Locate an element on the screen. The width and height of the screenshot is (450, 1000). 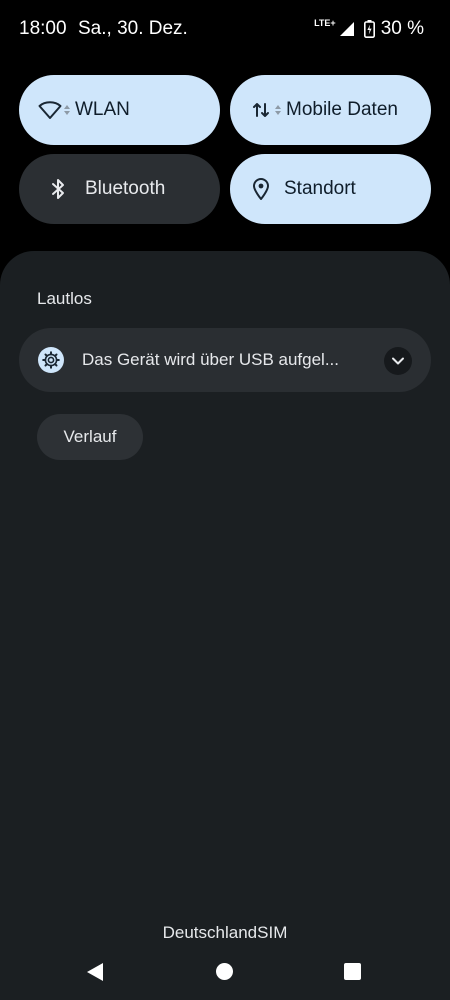
tile-wlan: WLAN is located at coordinates (119, 110).